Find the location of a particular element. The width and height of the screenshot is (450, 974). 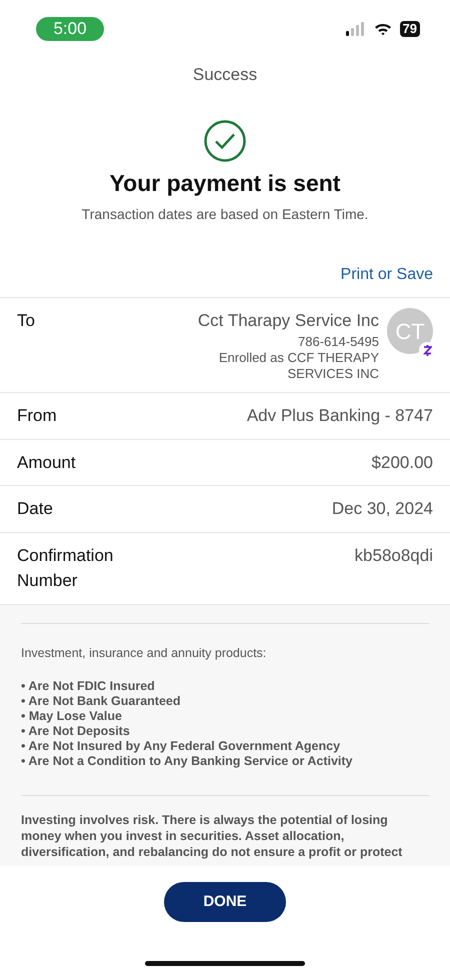

check-circle-icon is located at coordinates (225, 141).